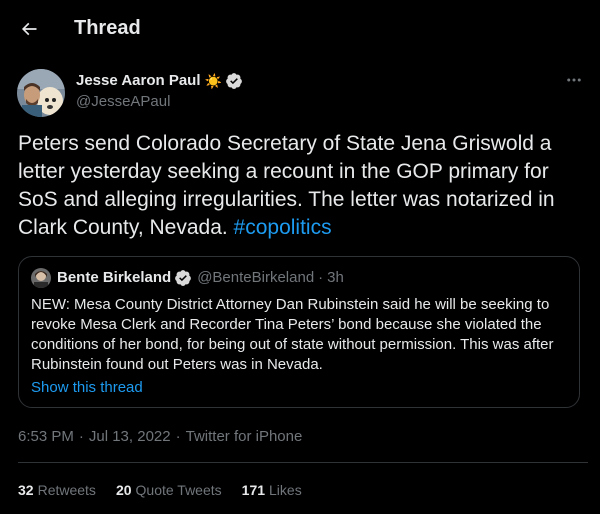 The height and width of the screenshot is (514, 600). I want to click on likes-label: Likes, so click(285, 490).